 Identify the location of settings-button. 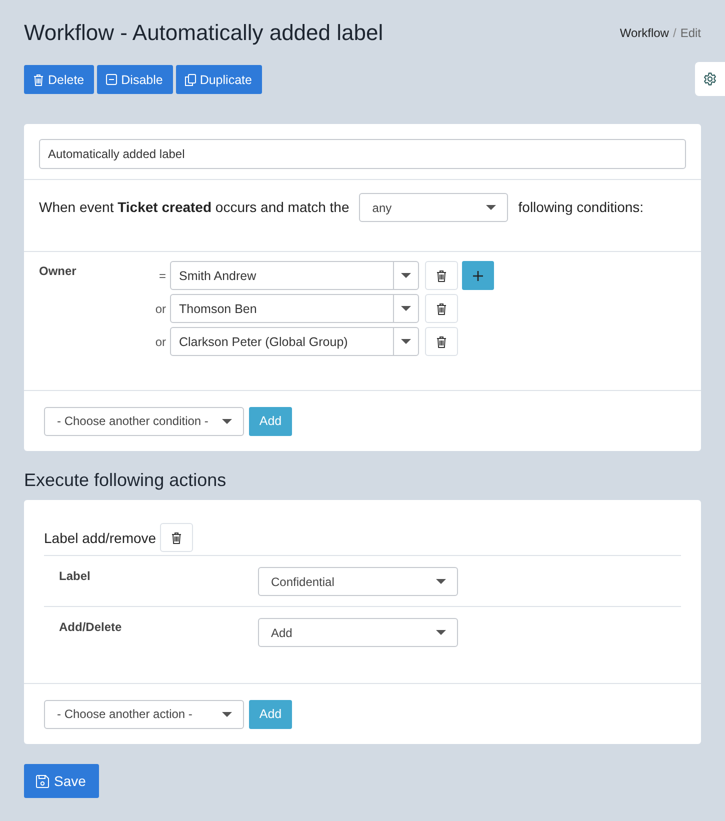
(710, 79).